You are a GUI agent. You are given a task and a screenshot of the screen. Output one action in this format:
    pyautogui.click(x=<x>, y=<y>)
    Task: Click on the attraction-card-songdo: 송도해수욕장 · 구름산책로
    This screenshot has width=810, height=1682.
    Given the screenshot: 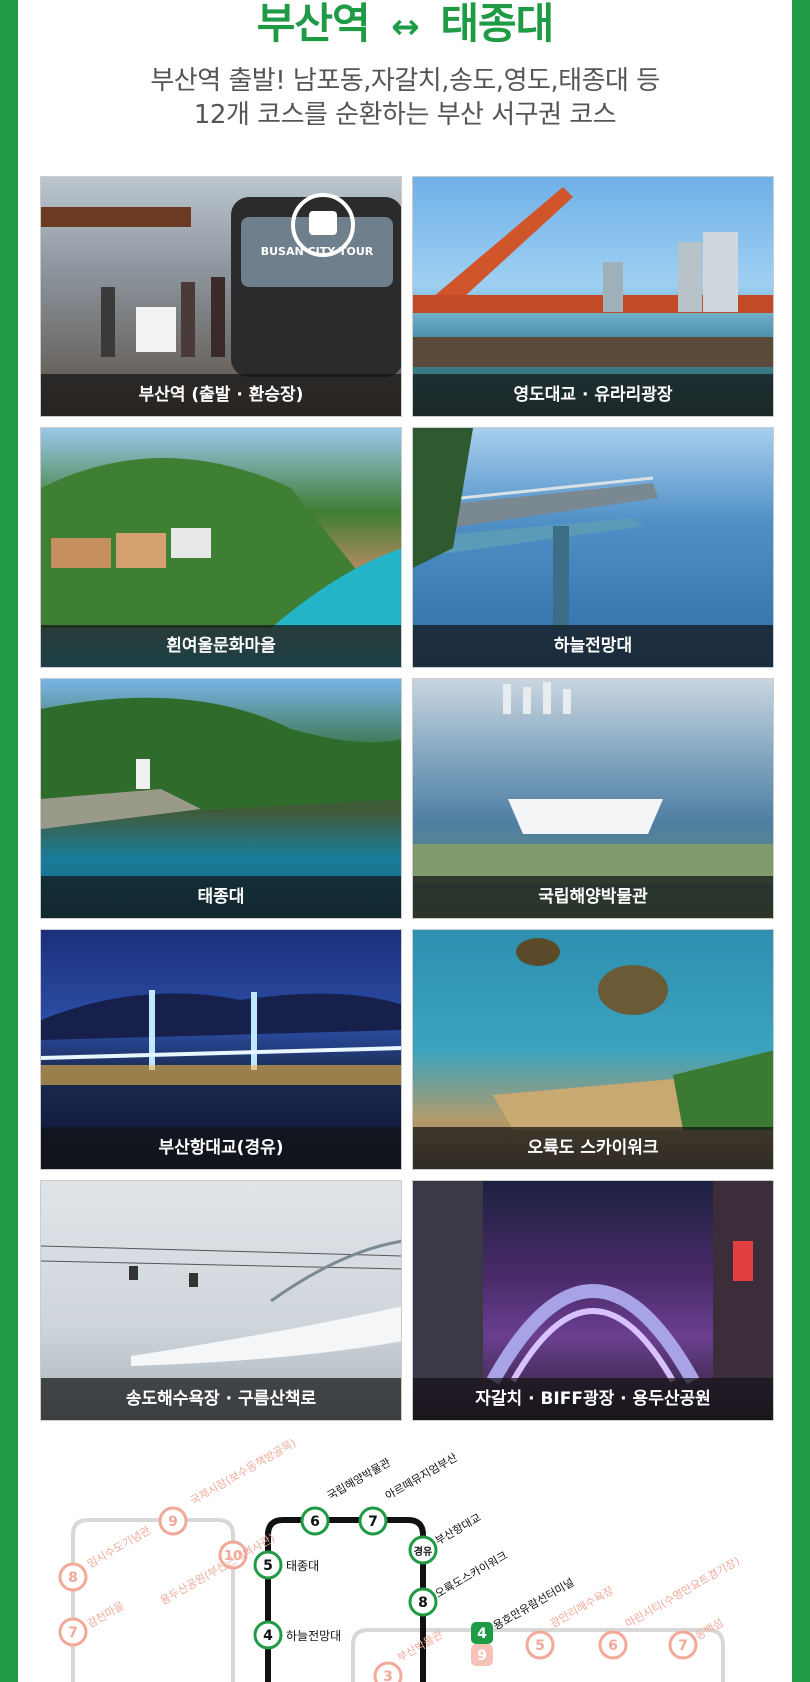 What is the action you would take?
    pyautogui.click(x=221, y=1300)
    